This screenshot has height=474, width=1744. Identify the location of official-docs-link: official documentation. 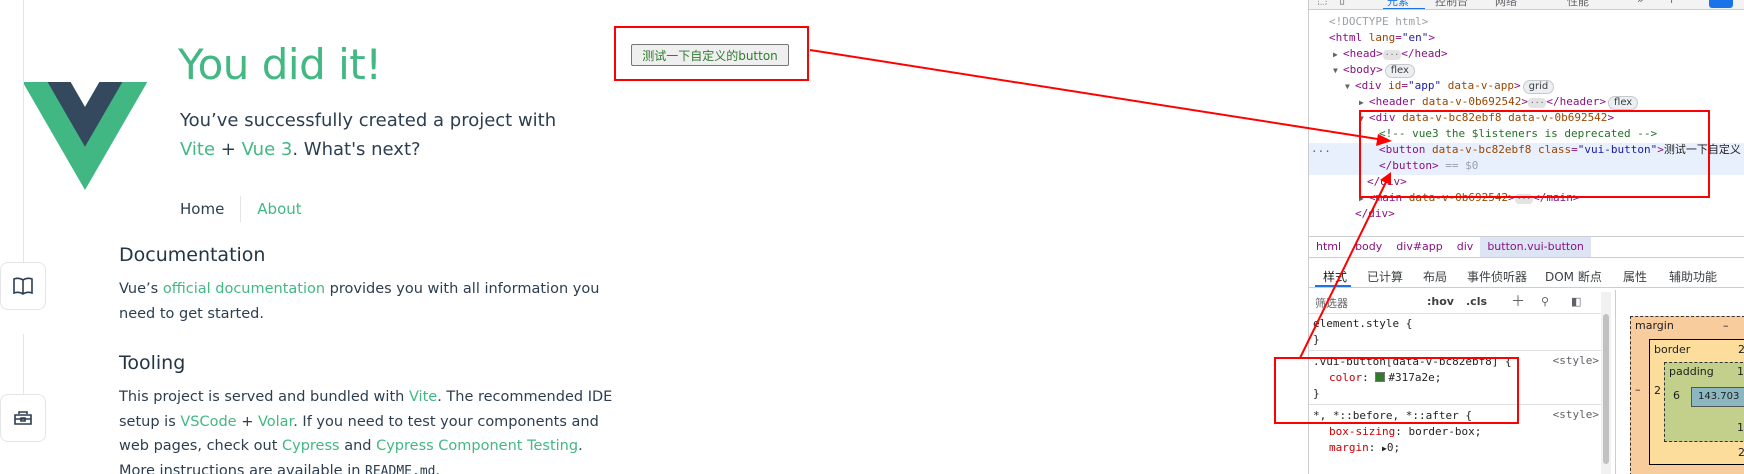
(244, 289).